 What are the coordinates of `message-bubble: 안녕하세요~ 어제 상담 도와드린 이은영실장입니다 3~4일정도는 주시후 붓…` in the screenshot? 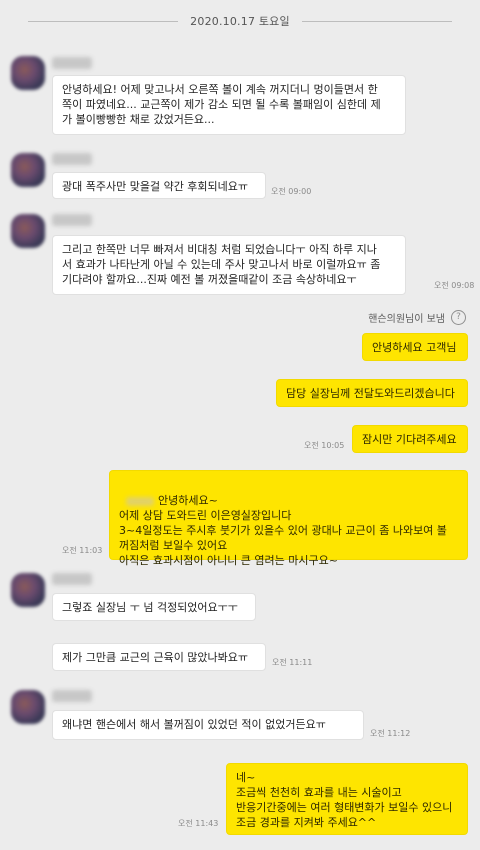 It's located at (288, 518).